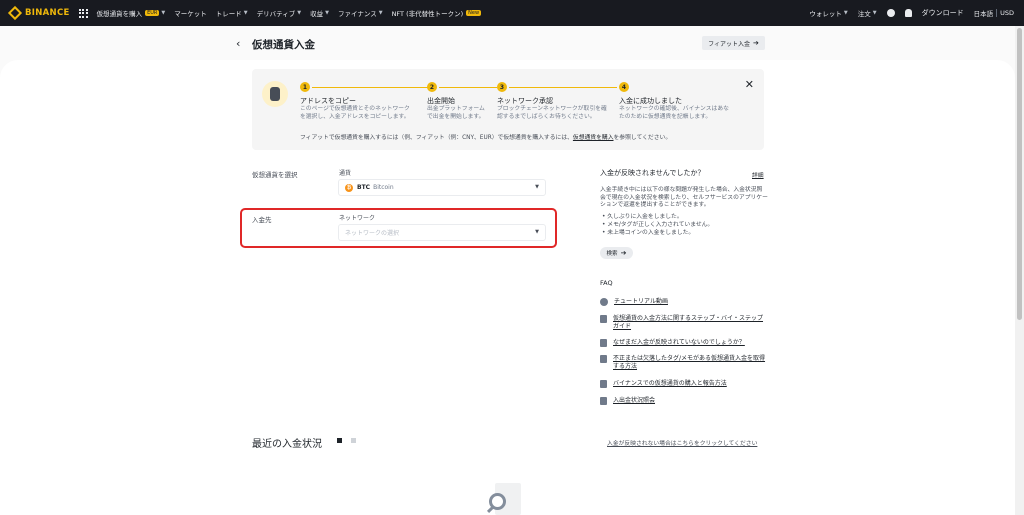  What do you see at coordinates (684, 323) in the screenshot?
I see `faq-item-guide: 仮想通貨の入金方法に関するステップ・バイ・ステップガイド` at bounding box center [684, 323].